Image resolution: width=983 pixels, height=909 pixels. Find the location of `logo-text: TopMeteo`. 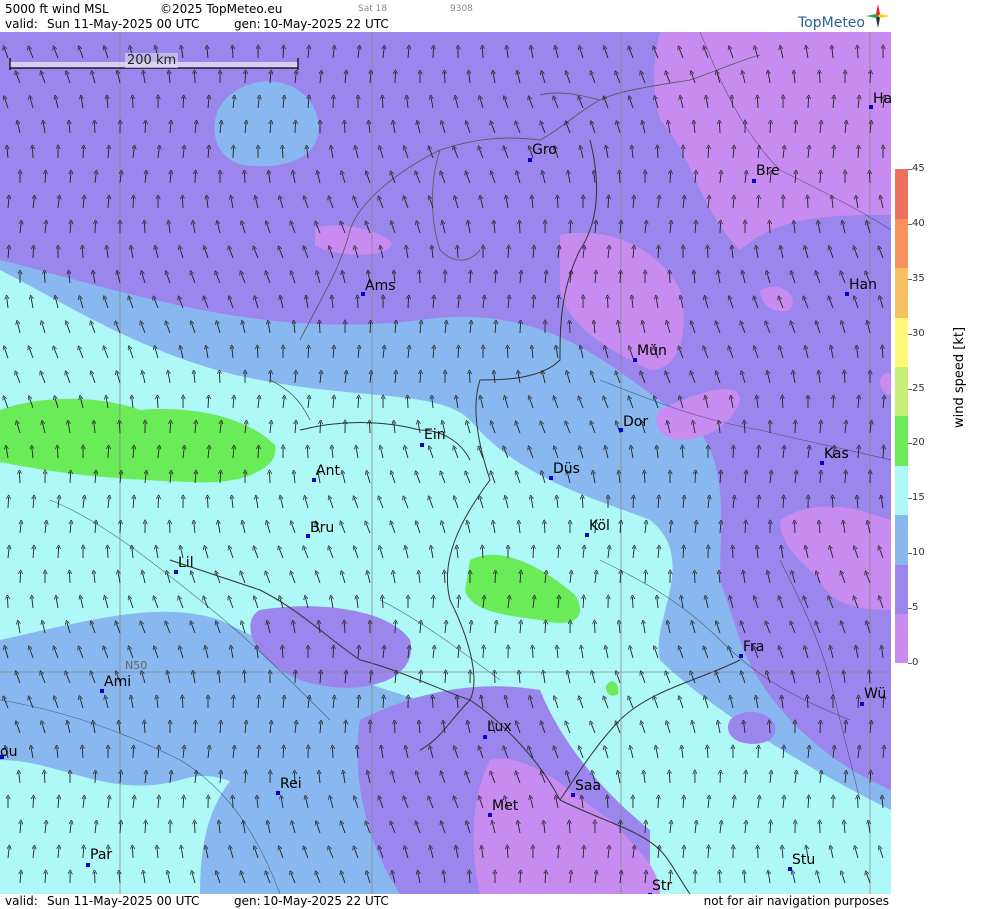

logo-text: TopMeteo is located at coordinates (831, 23).